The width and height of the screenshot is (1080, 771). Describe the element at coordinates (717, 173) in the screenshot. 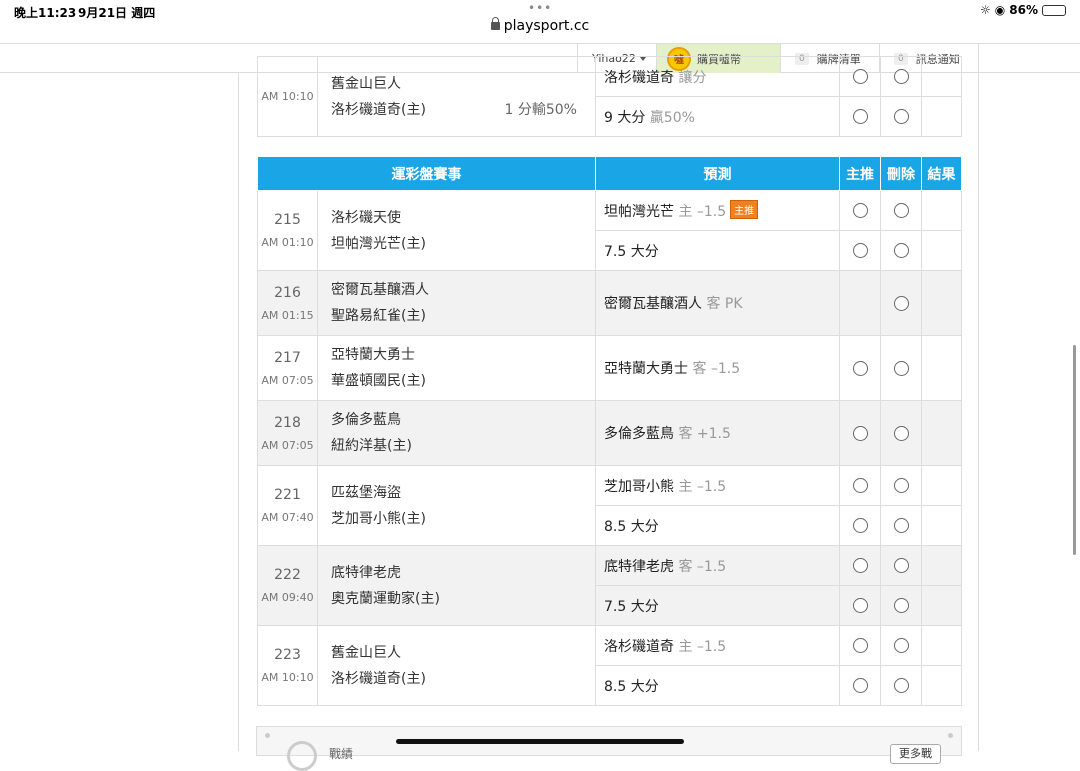

I see `header-prediction: 預測` at that location.